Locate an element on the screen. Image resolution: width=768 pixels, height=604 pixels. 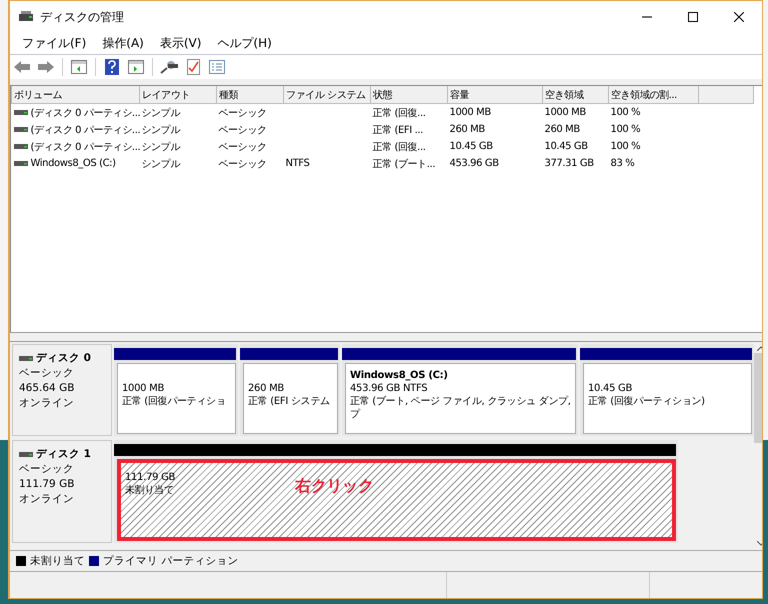
disk-management-icon is located at coordinates (26, 17).